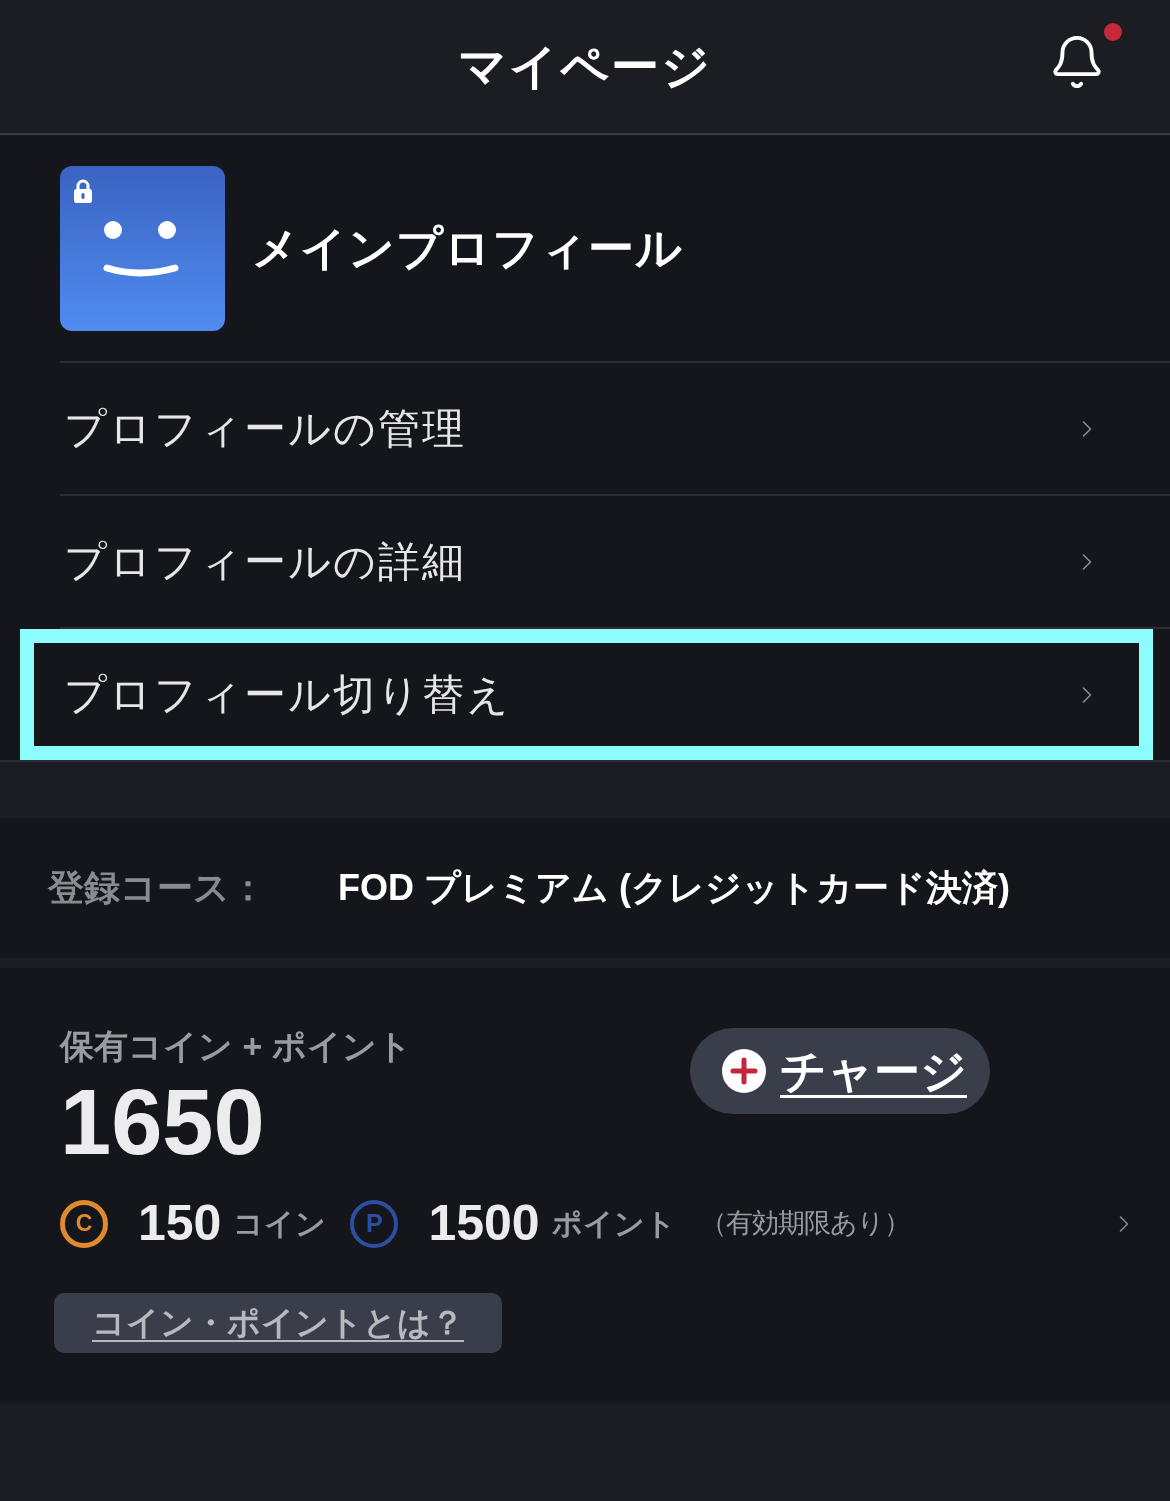 The image size is (1170, 1501). I want to click on menu-item: プロフィール切り替え, so click(586, 694).